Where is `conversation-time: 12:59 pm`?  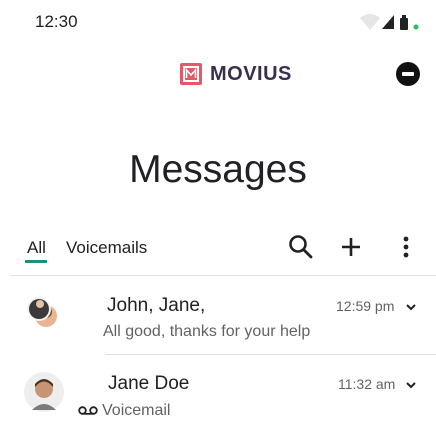
conversation-time: 12:59 pm is located at coordinates (365, 306).